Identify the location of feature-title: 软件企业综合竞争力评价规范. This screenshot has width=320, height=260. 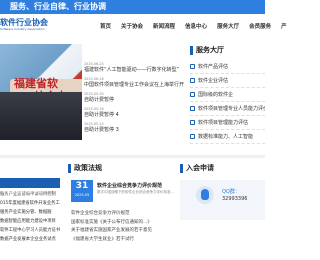
(129, 185).